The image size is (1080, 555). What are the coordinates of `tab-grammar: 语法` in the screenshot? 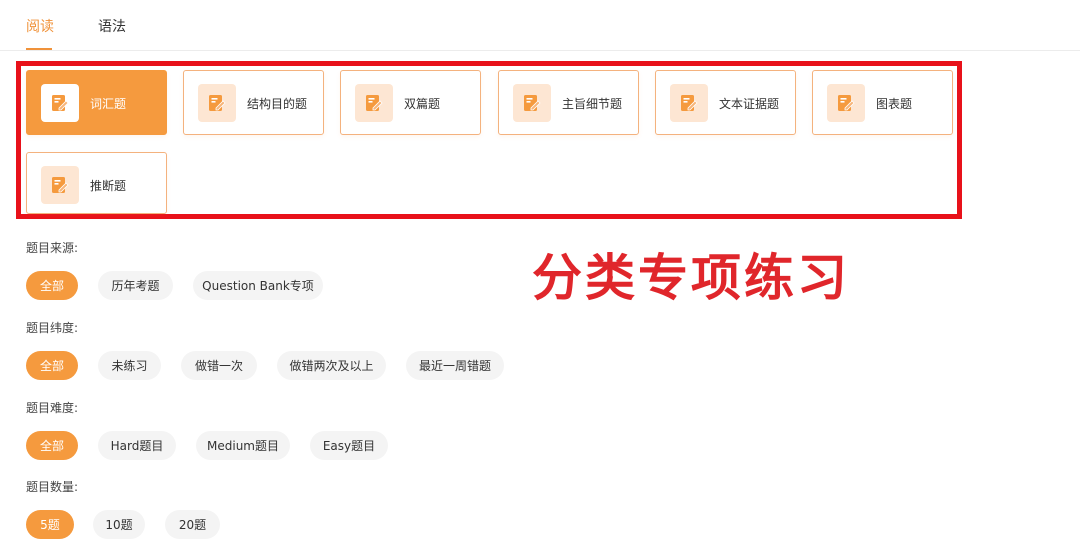 It's located at (112, 26).